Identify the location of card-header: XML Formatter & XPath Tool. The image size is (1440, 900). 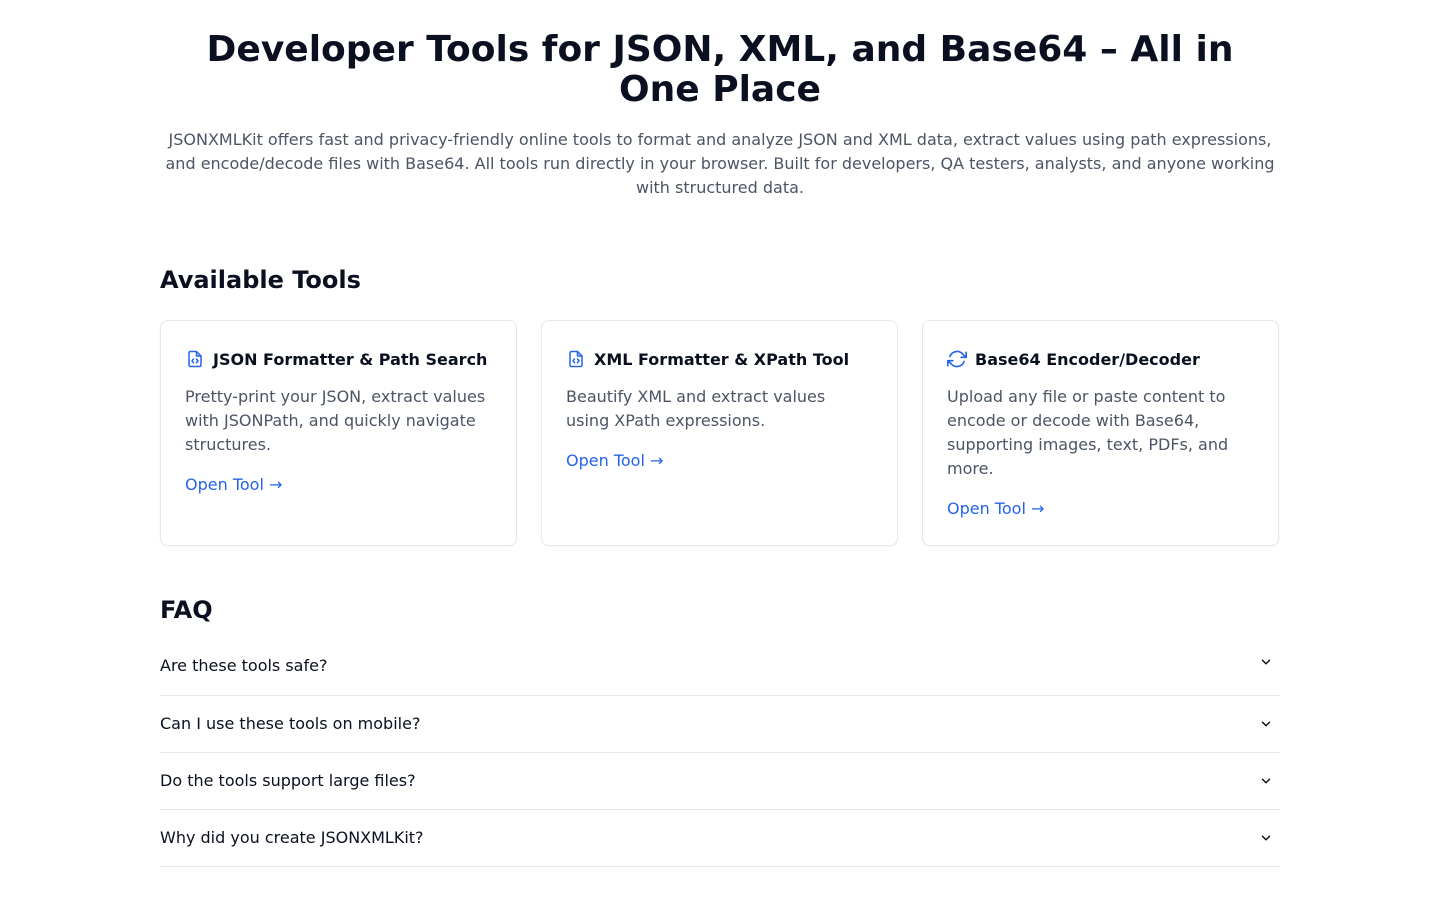
(719, 359).